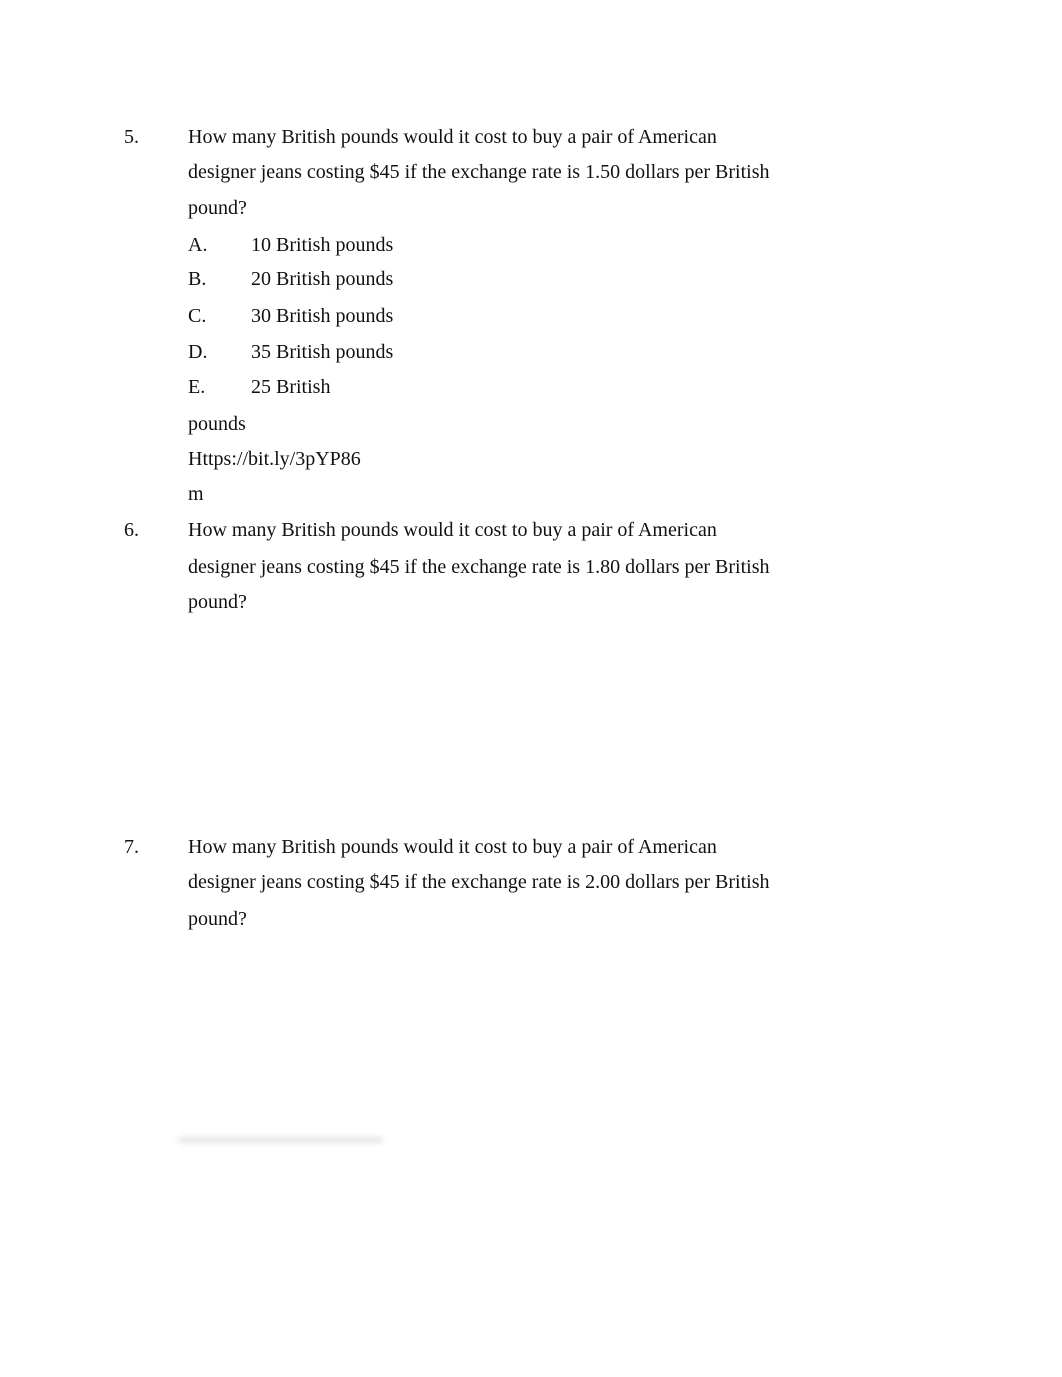  Describe the element at coordinates (274, 459) in the screenshot. I see `link-text: Https://bit.ly/3pYP86` at that location.